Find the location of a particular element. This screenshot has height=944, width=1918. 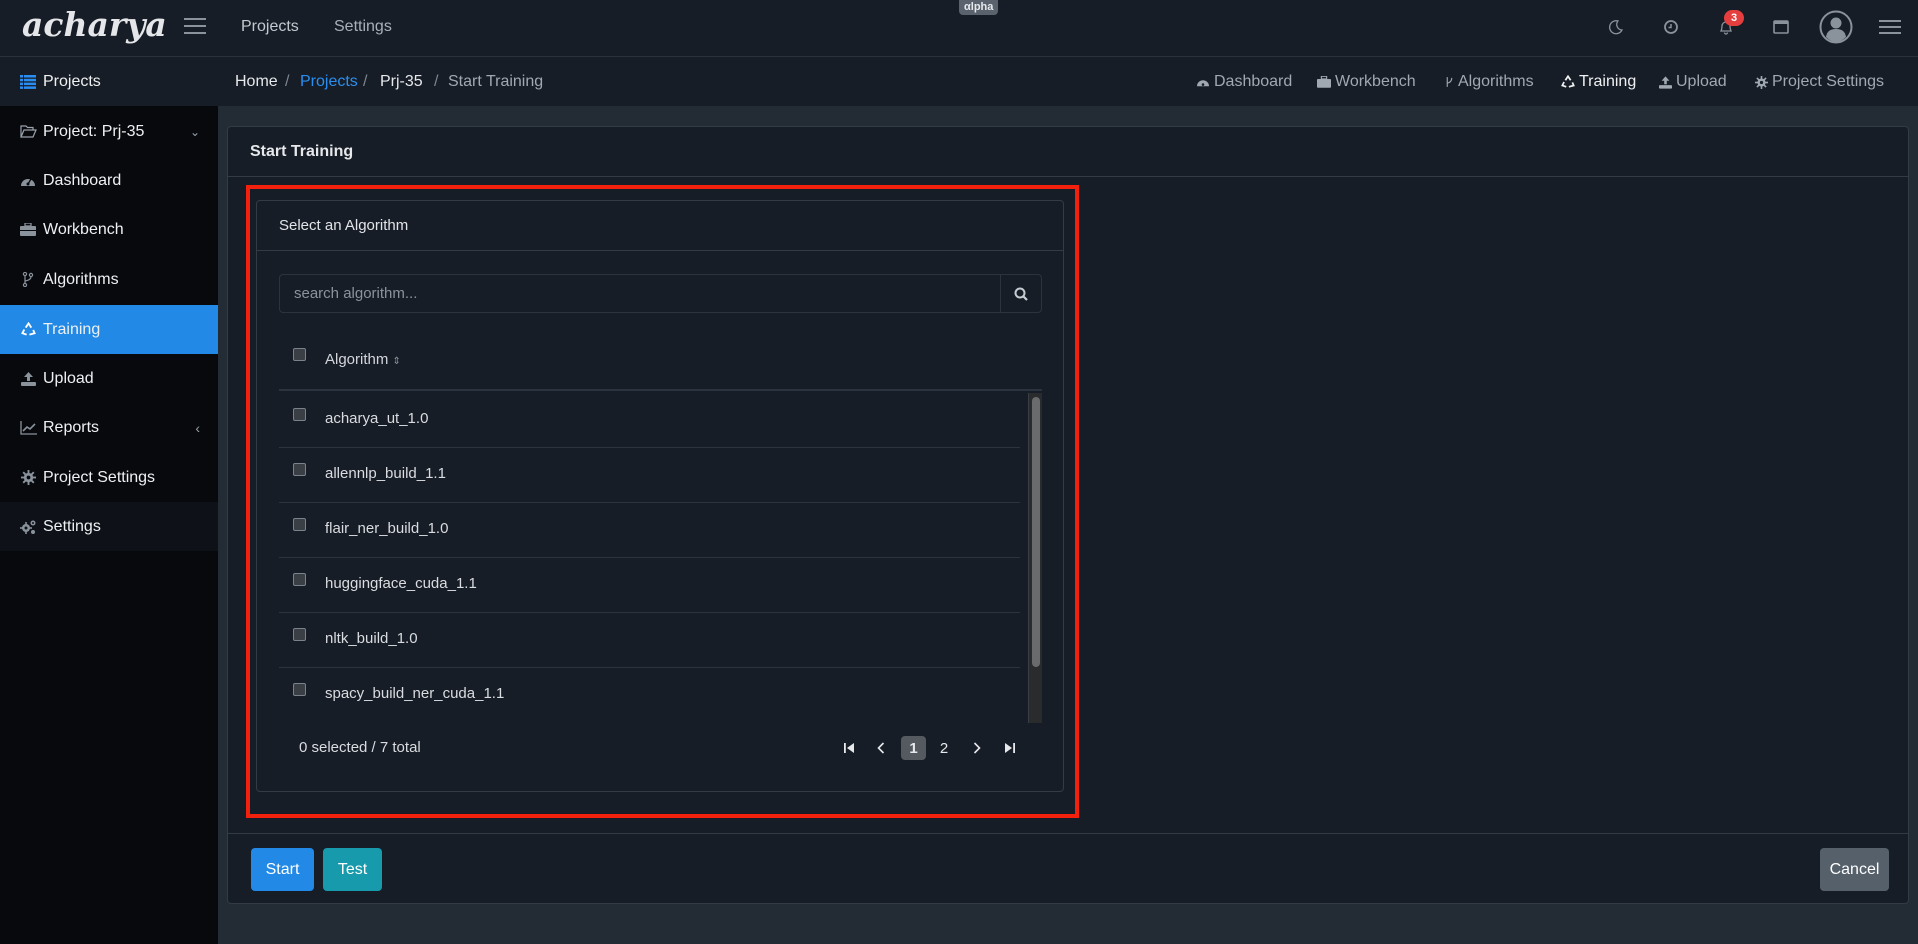

sidebar-item-label: Algorithms is located at coordinates (81, 279).